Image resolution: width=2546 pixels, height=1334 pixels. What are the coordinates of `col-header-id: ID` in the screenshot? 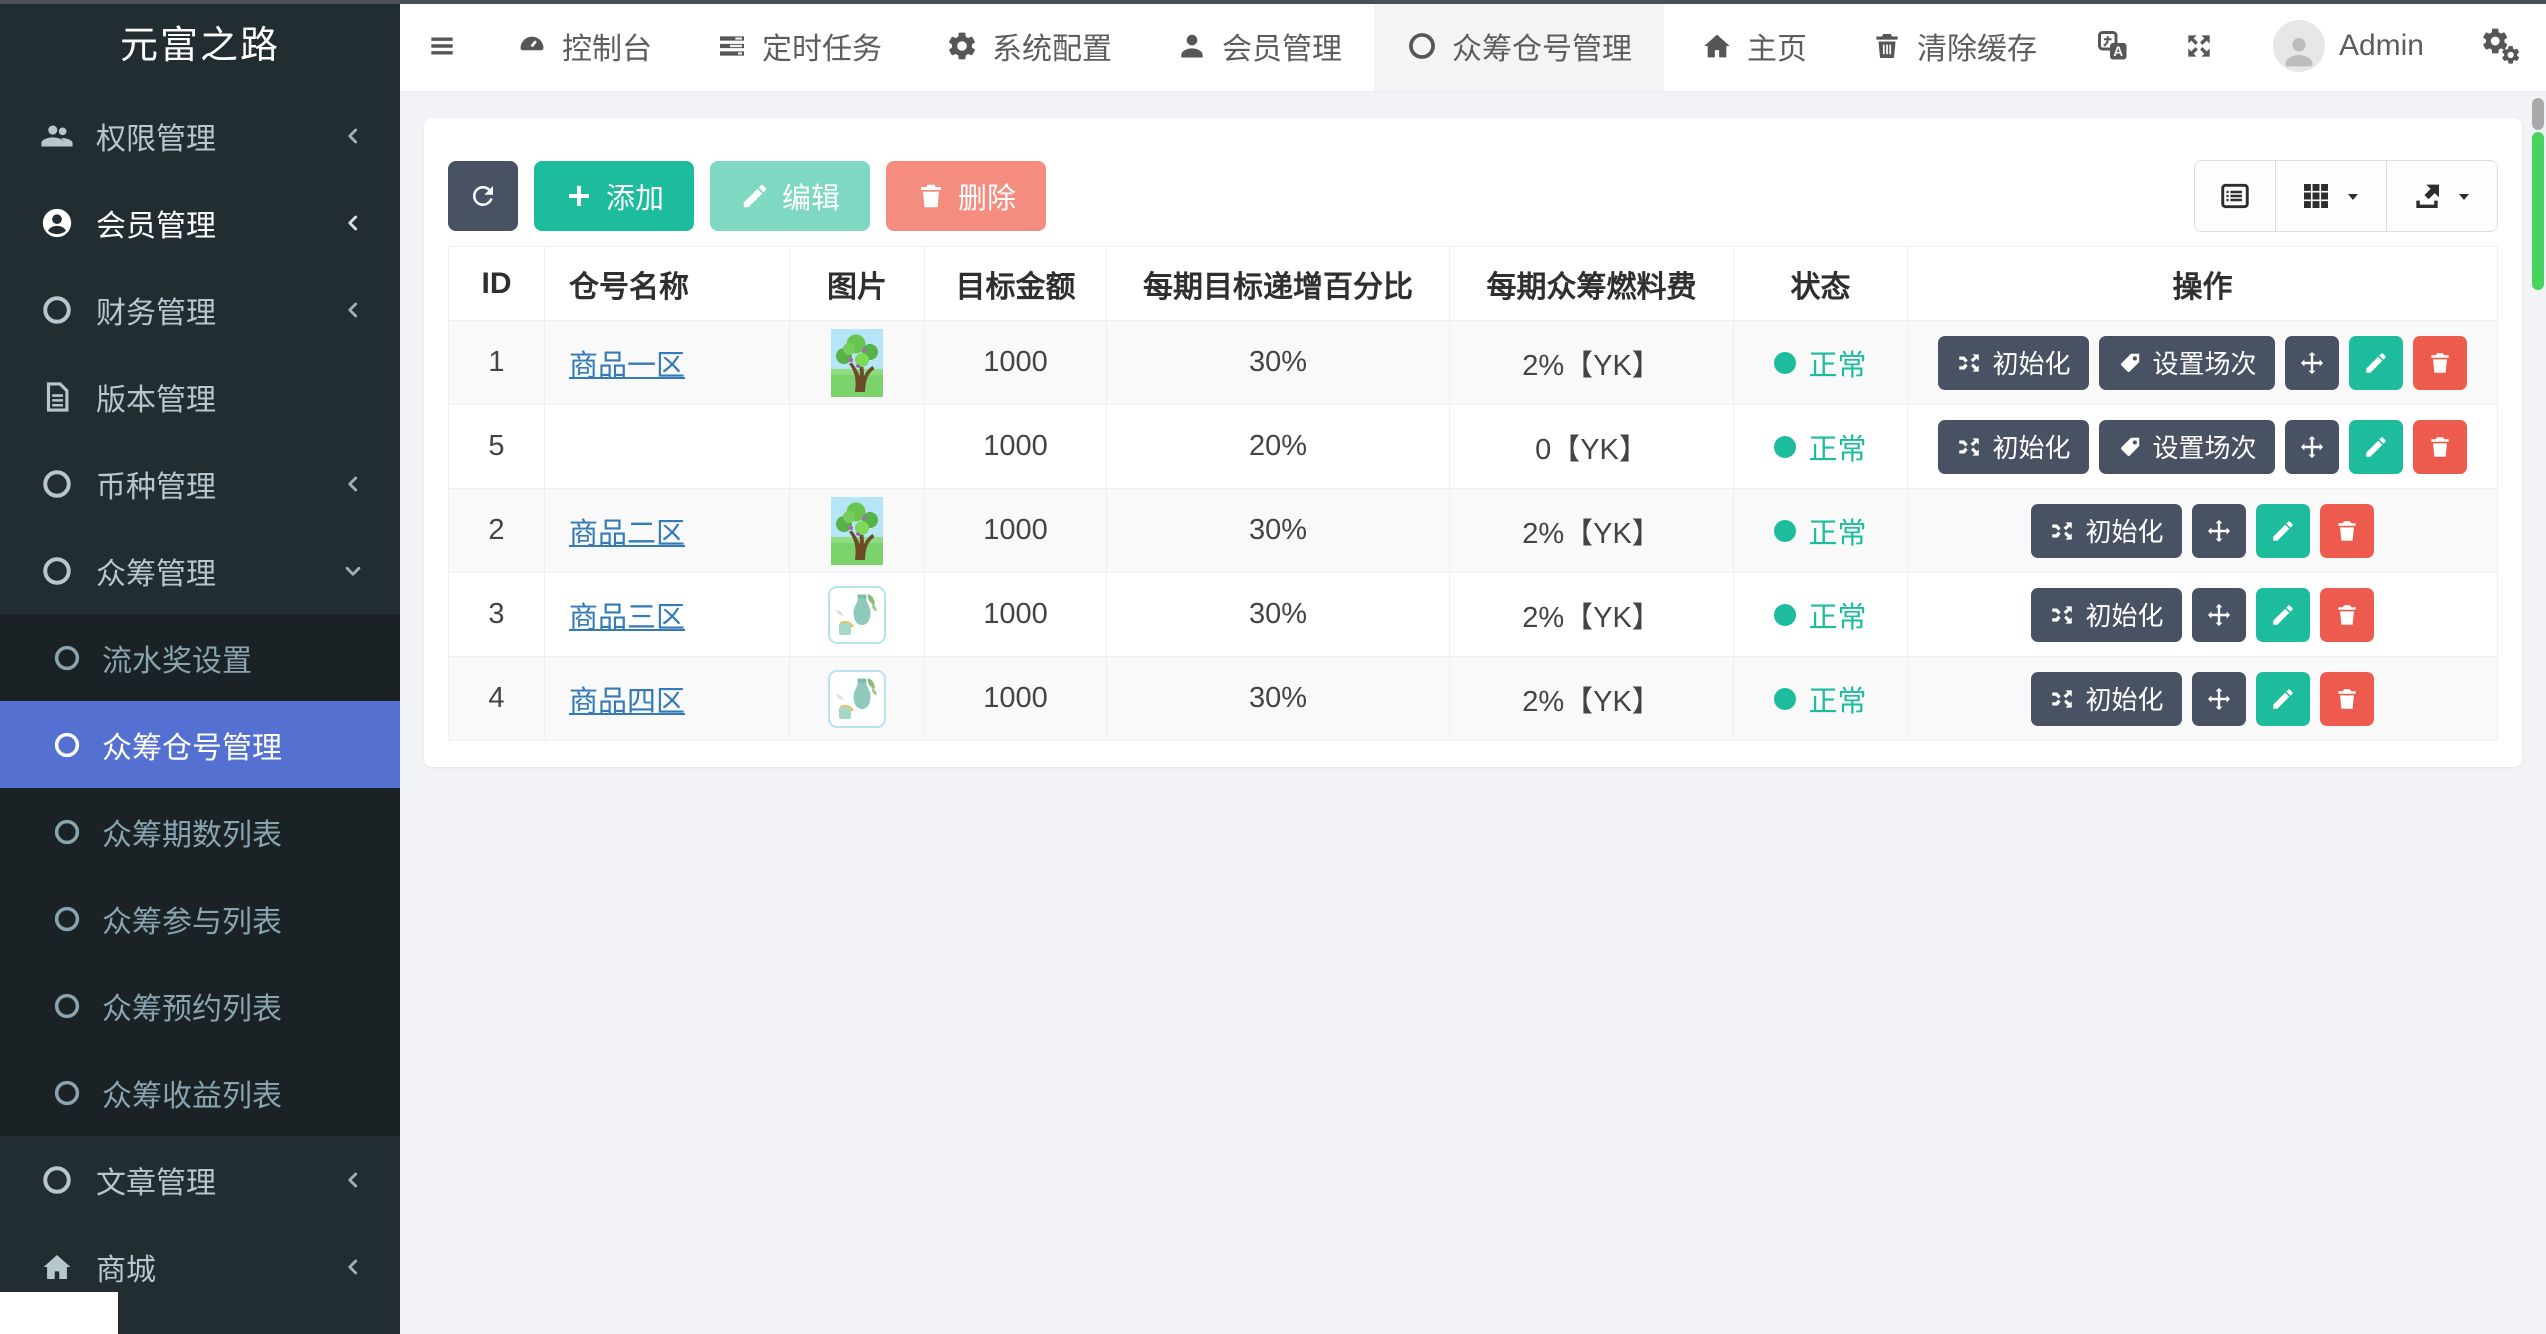 It's located at (496, 283).